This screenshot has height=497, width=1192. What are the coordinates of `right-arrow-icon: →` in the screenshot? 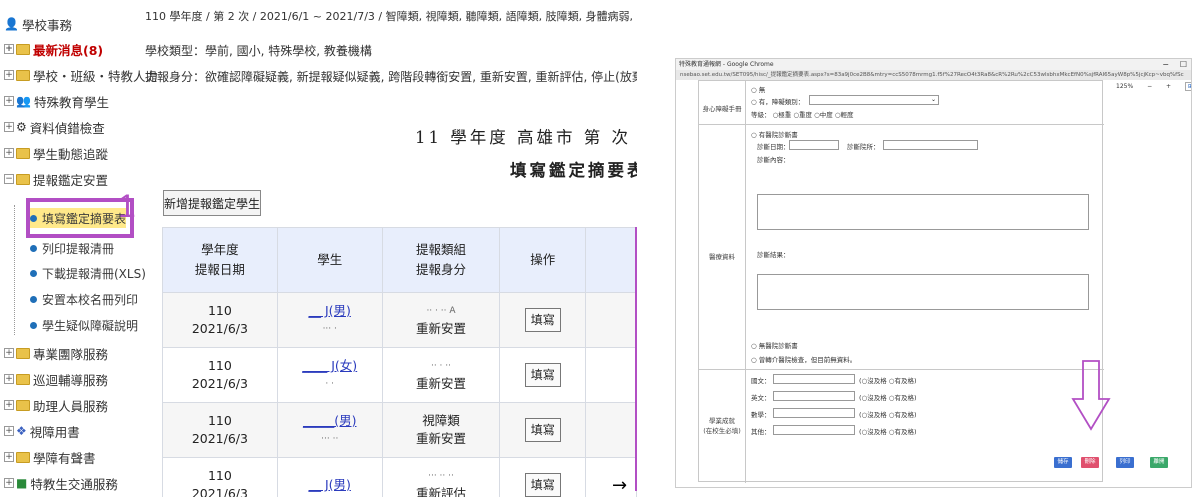 It's located at (620, 485).